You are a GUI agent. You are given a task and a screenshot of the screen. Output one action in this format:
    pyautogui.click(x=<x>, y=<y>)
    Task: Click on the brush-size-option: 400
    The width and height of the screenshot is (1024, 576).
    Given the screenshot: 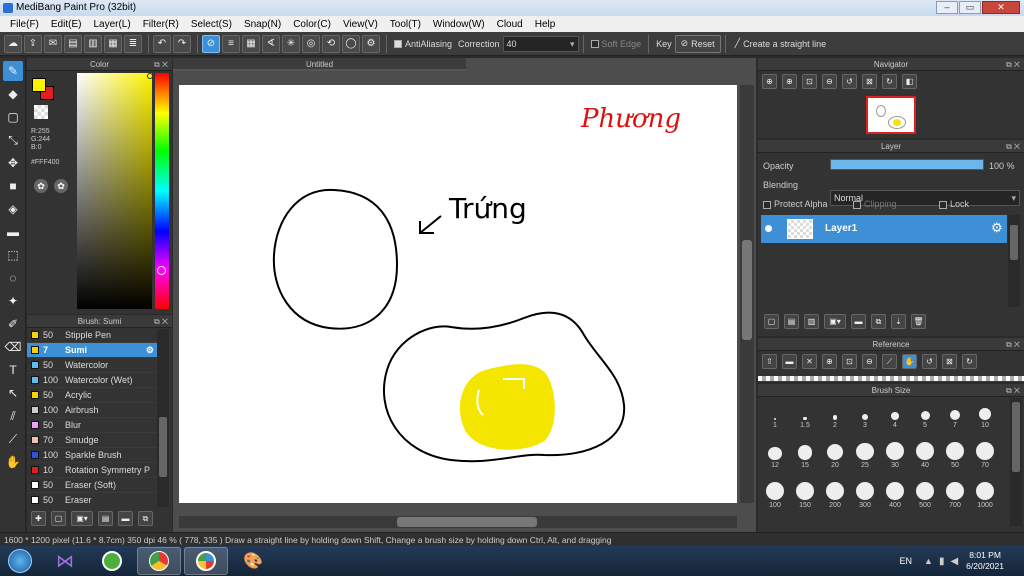 What is the action you would take?
    pyautogui.click(x=895, y=493)
    